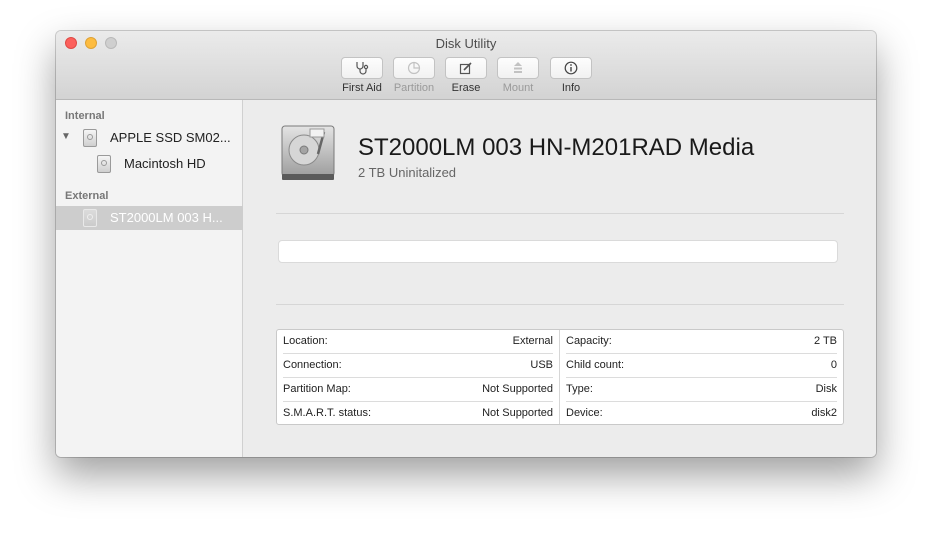 The image size is (932, 537). Describe the element at coordinates (104, 164) in the screenshot. I see `volume-icon` at that location.